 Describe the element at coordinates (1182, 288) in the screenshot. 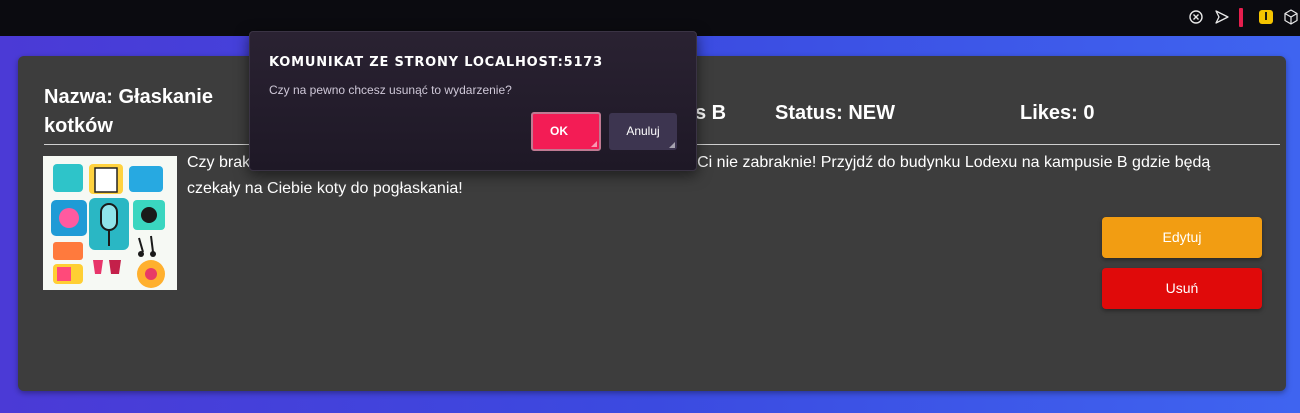

I see `delete-button: Usuń` at that location.